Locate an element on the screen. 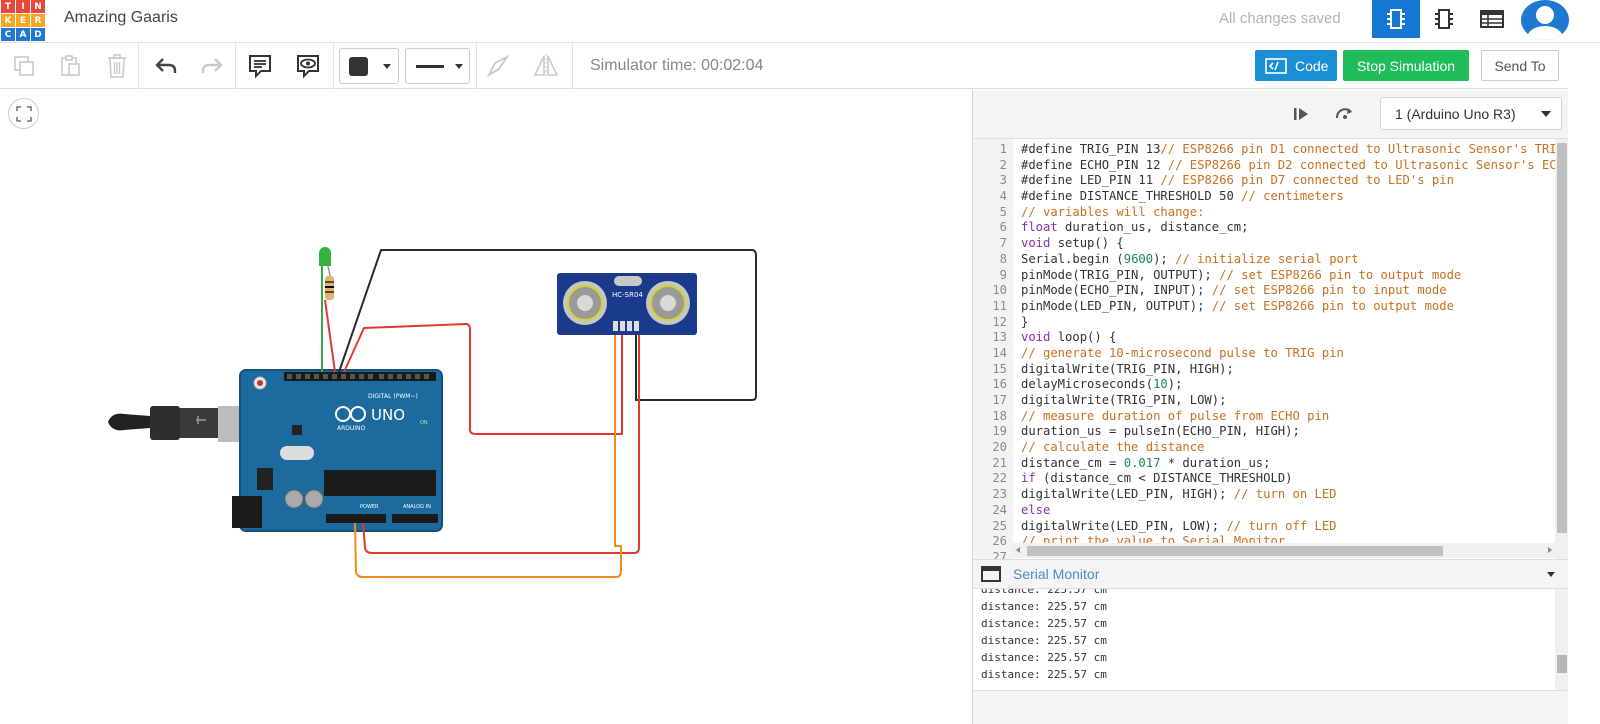  fit-view-button is located at coordinates (23, 113).